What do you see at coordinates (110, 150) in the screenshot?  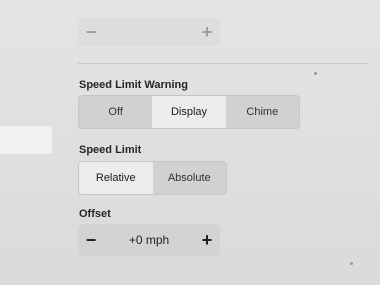 I see `speed-limit-label: Speed Limit` at bounding box center [110, 150].